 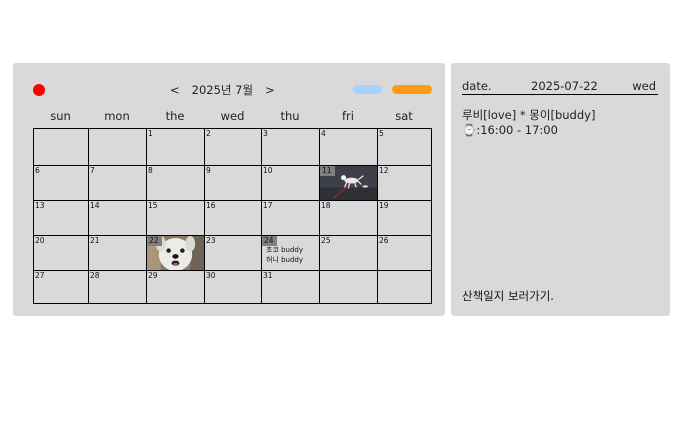 What do you see at coordinates (326, 205) in the screenshot?
I see `day-number: 18` at bounding box center [326, 205].